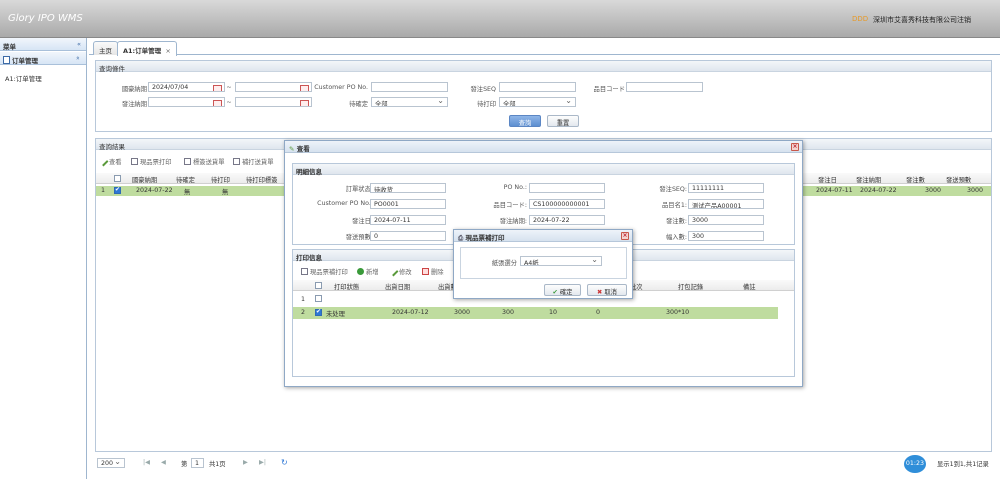  What do you see at coordinates (726, 220) in the screenshot?
I see `quantity-field: 3000` at bounding box center [726, 220].